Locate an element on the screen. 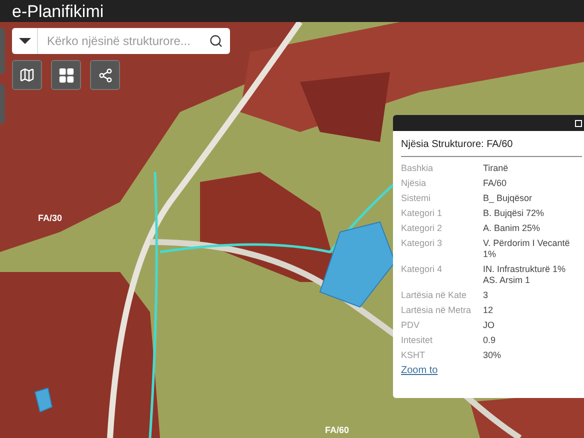 This screenshot has height=438, width=584. field-label: Lartësia në Metra is located at coordinates (436, 310).